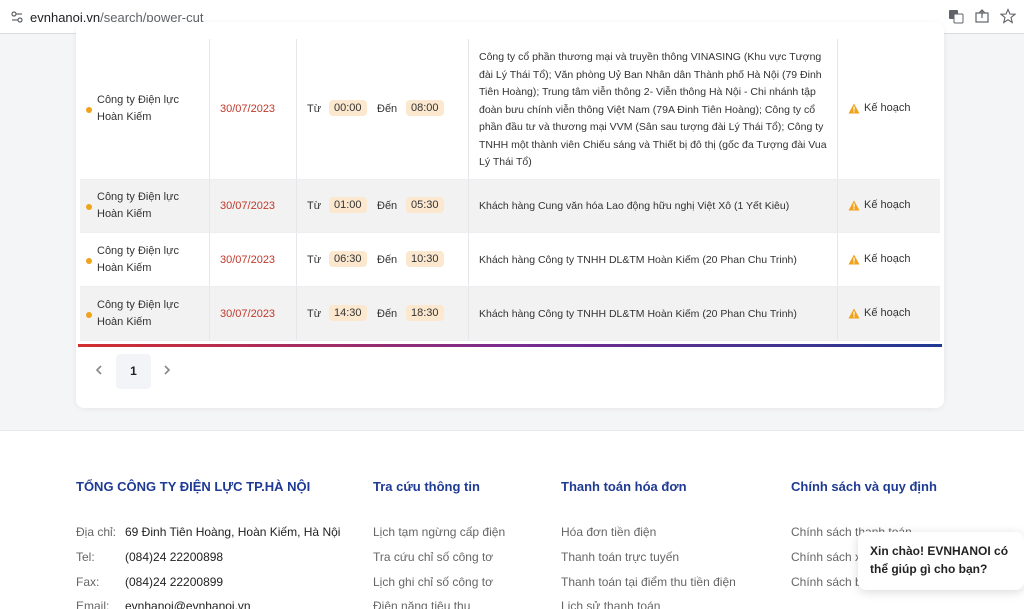 The height and width of the screenshot is (609, 1024). What do you see at coordinates (956, 16) in the screenshot?
I see `translate-icon` at bounding box center [956, 16].